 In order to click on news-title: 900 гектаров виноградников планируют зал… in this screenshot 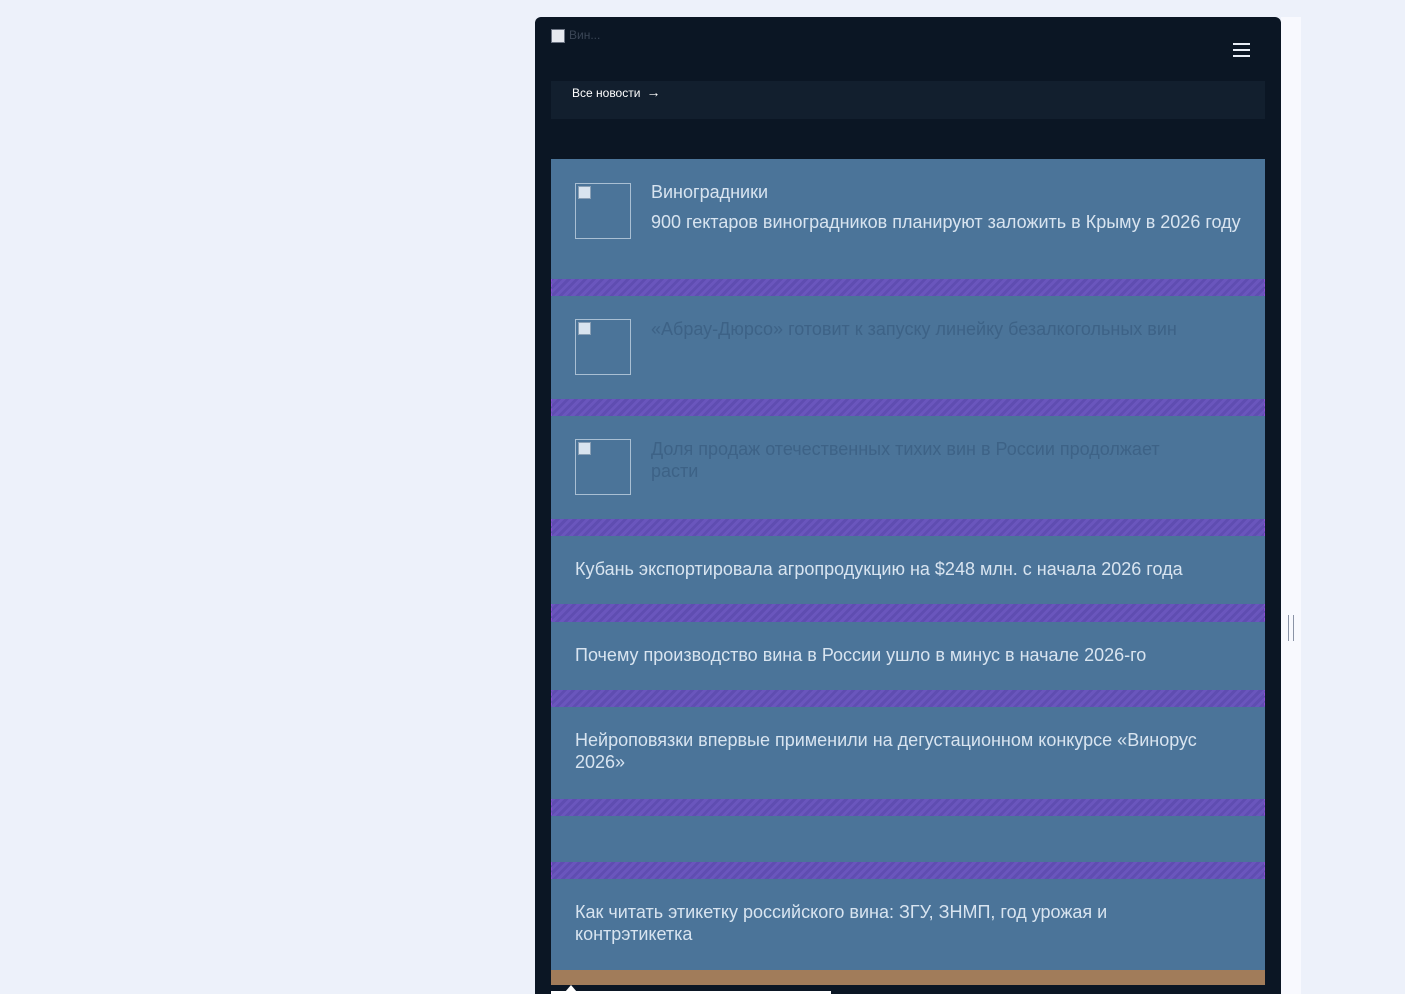, I will do `click(946, 222)`.